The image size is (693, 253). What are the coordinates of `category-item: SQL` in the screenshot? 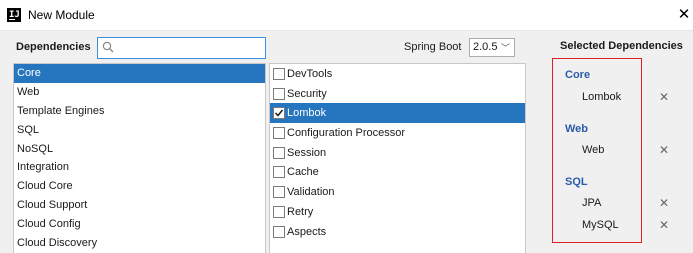 It's located at (139, 130).